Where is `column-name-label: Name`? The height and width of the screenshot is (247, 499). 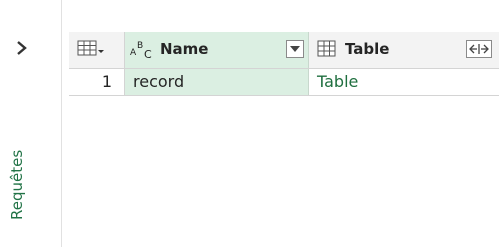 column-name-label: Name is located at coordinates (184, 49).